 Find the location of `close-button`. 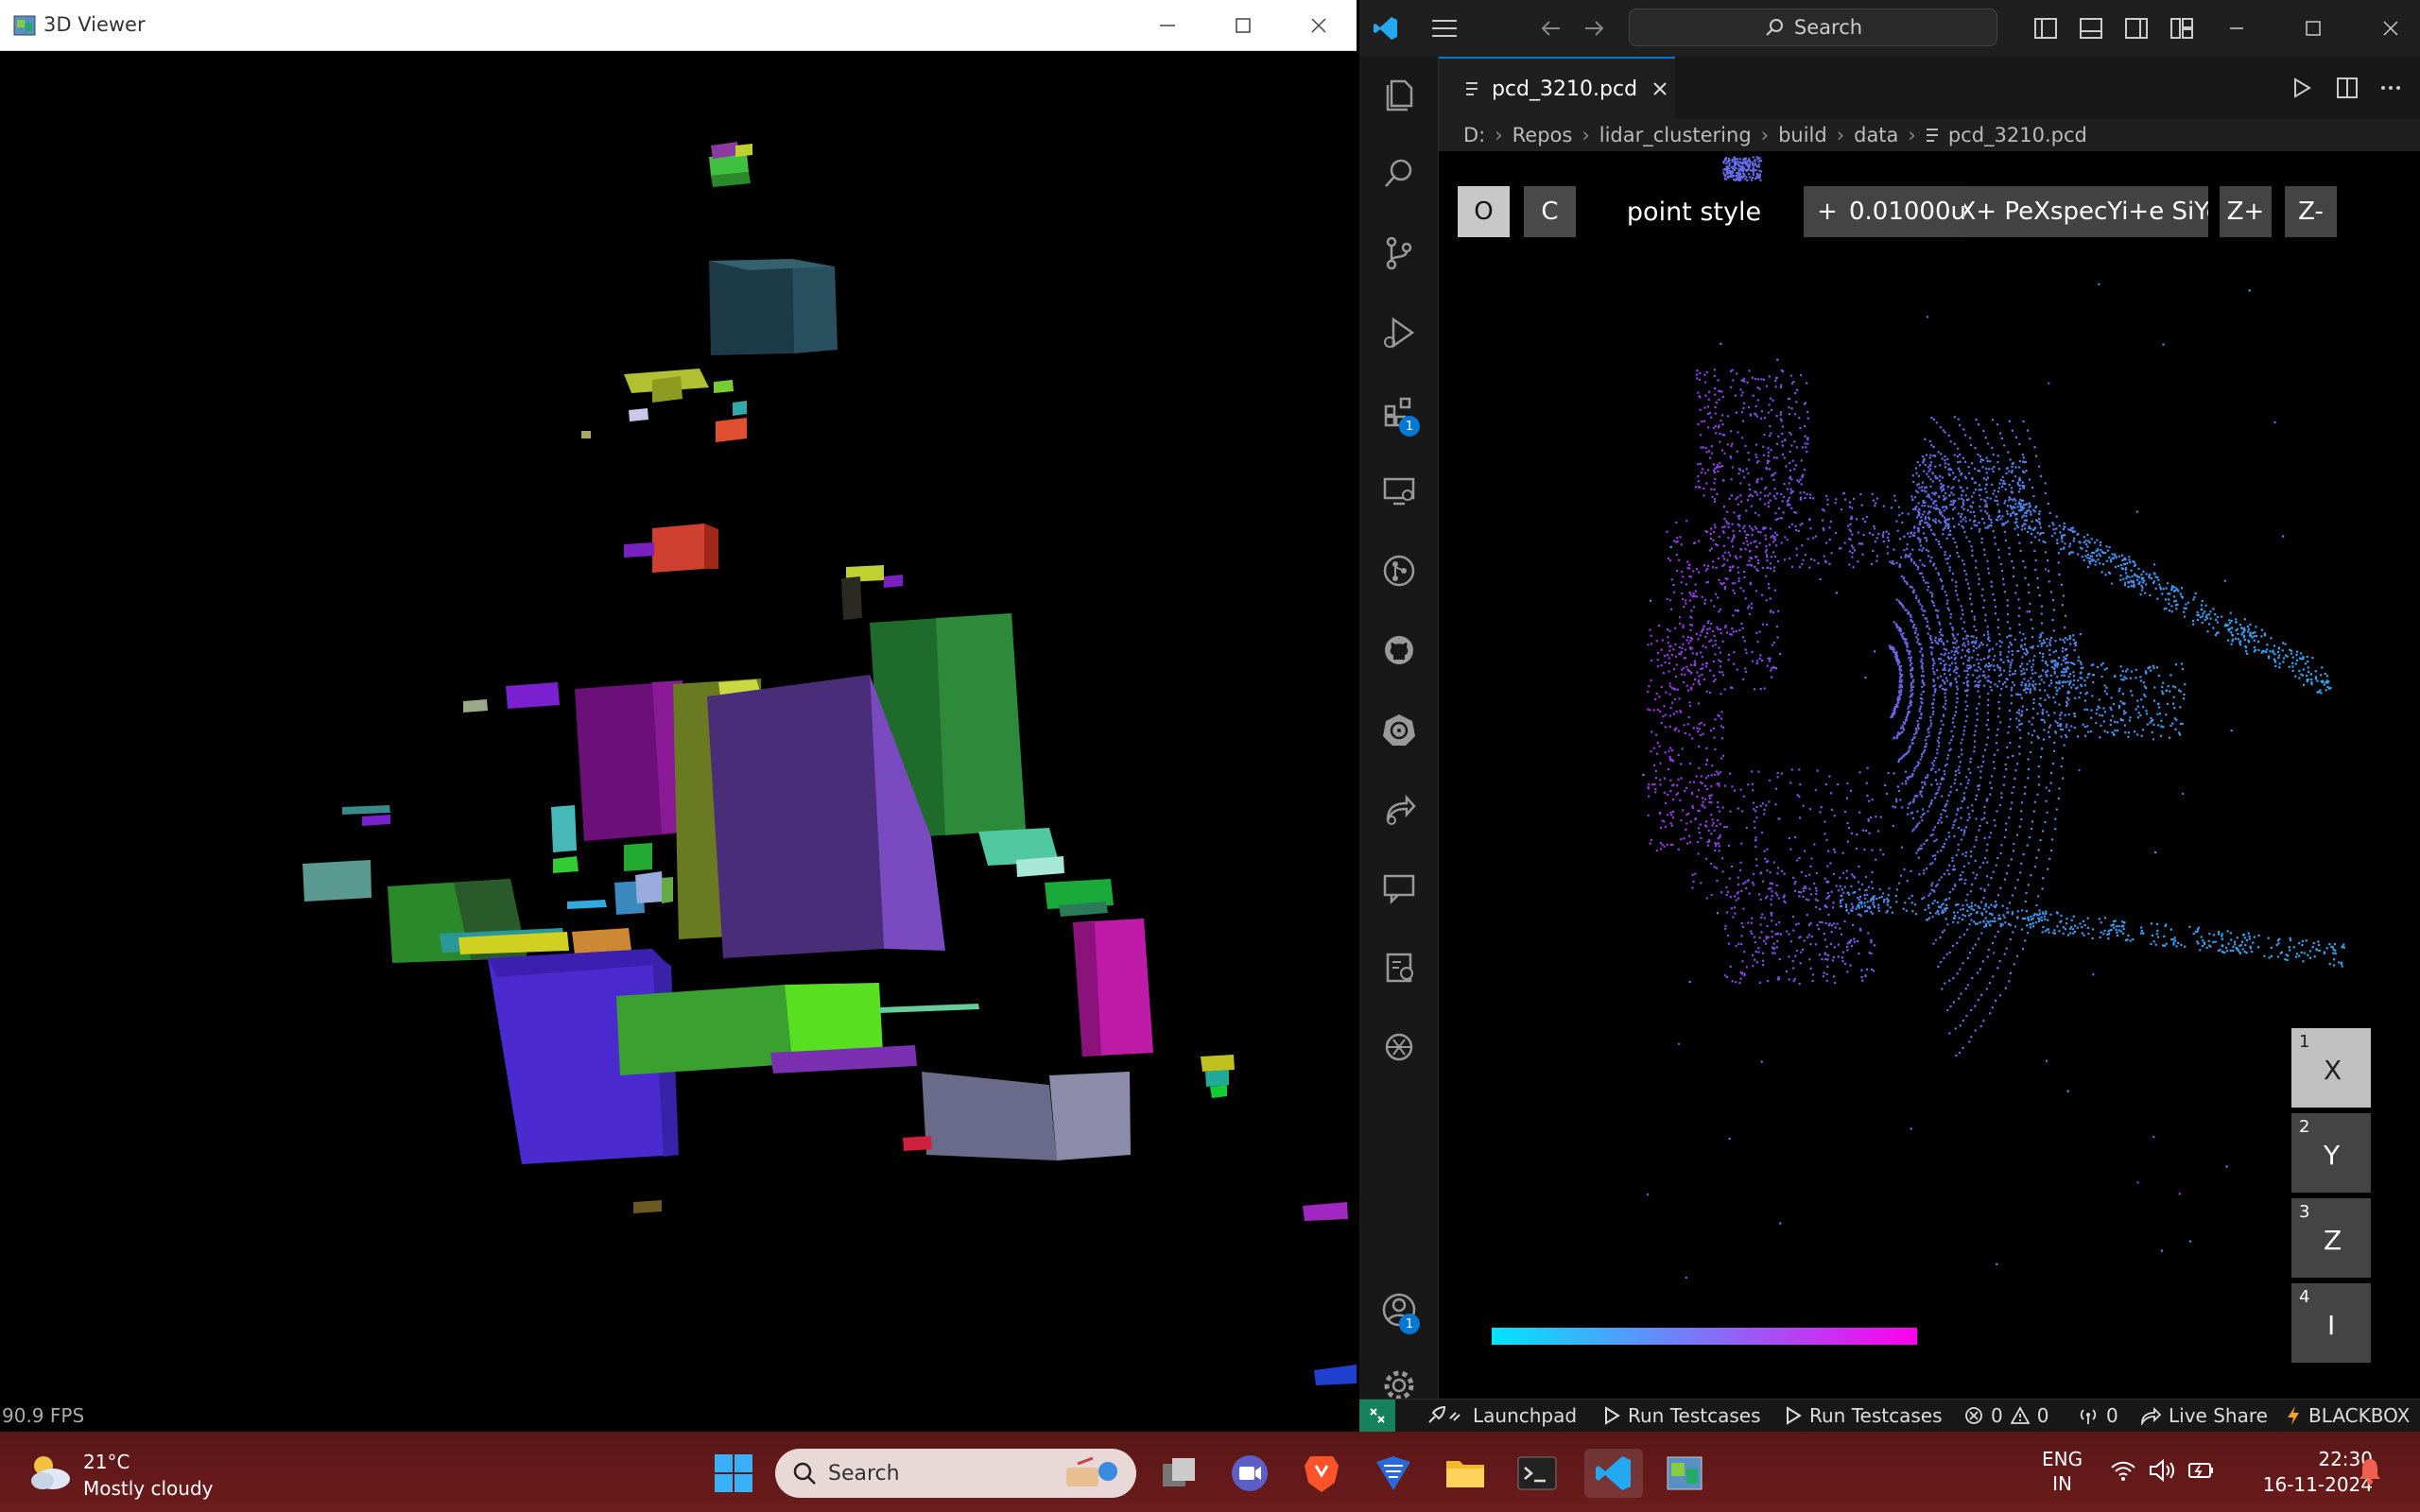

close-button is located at coordinates (1319, 25).